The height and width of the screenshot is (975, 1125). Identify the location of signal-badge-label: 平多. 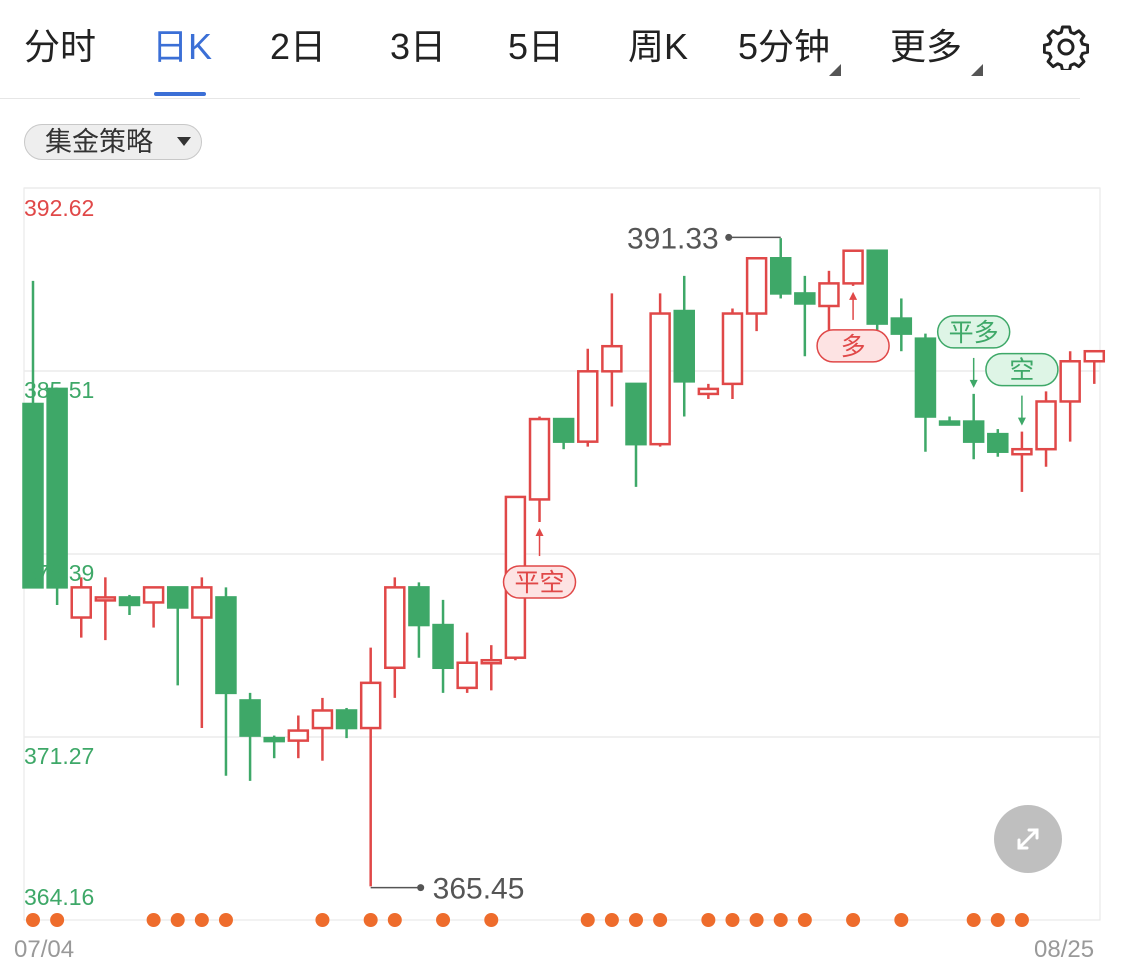
(974, 332).